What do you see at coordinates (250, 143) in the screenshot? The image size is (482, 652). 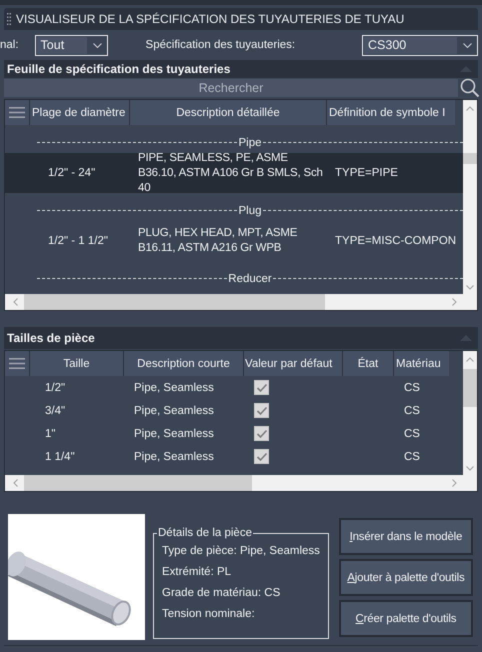 I see `group-label: Pipe` at bounding box center [250, 143].